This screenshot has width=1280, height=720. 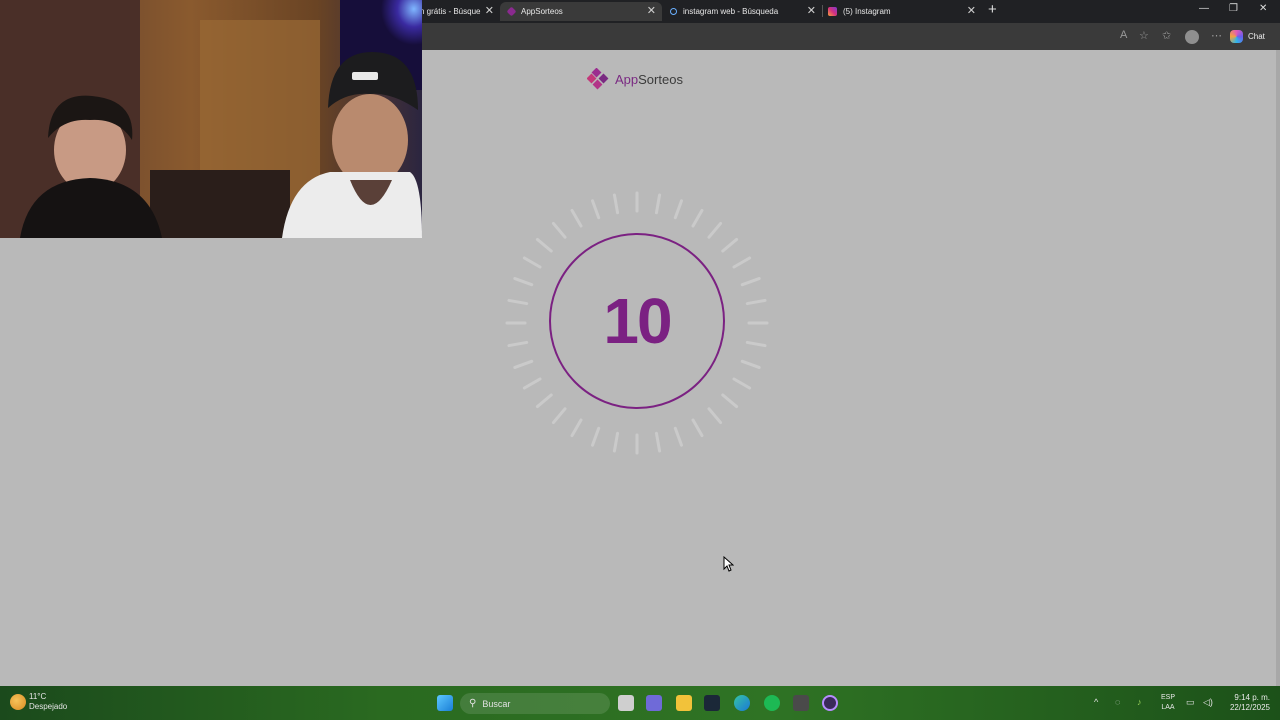 What do you see at coordinates (1249, 707) in the screenshot?
I see `clock-date: 22/12/2025` at bounding box center [1249, 707].